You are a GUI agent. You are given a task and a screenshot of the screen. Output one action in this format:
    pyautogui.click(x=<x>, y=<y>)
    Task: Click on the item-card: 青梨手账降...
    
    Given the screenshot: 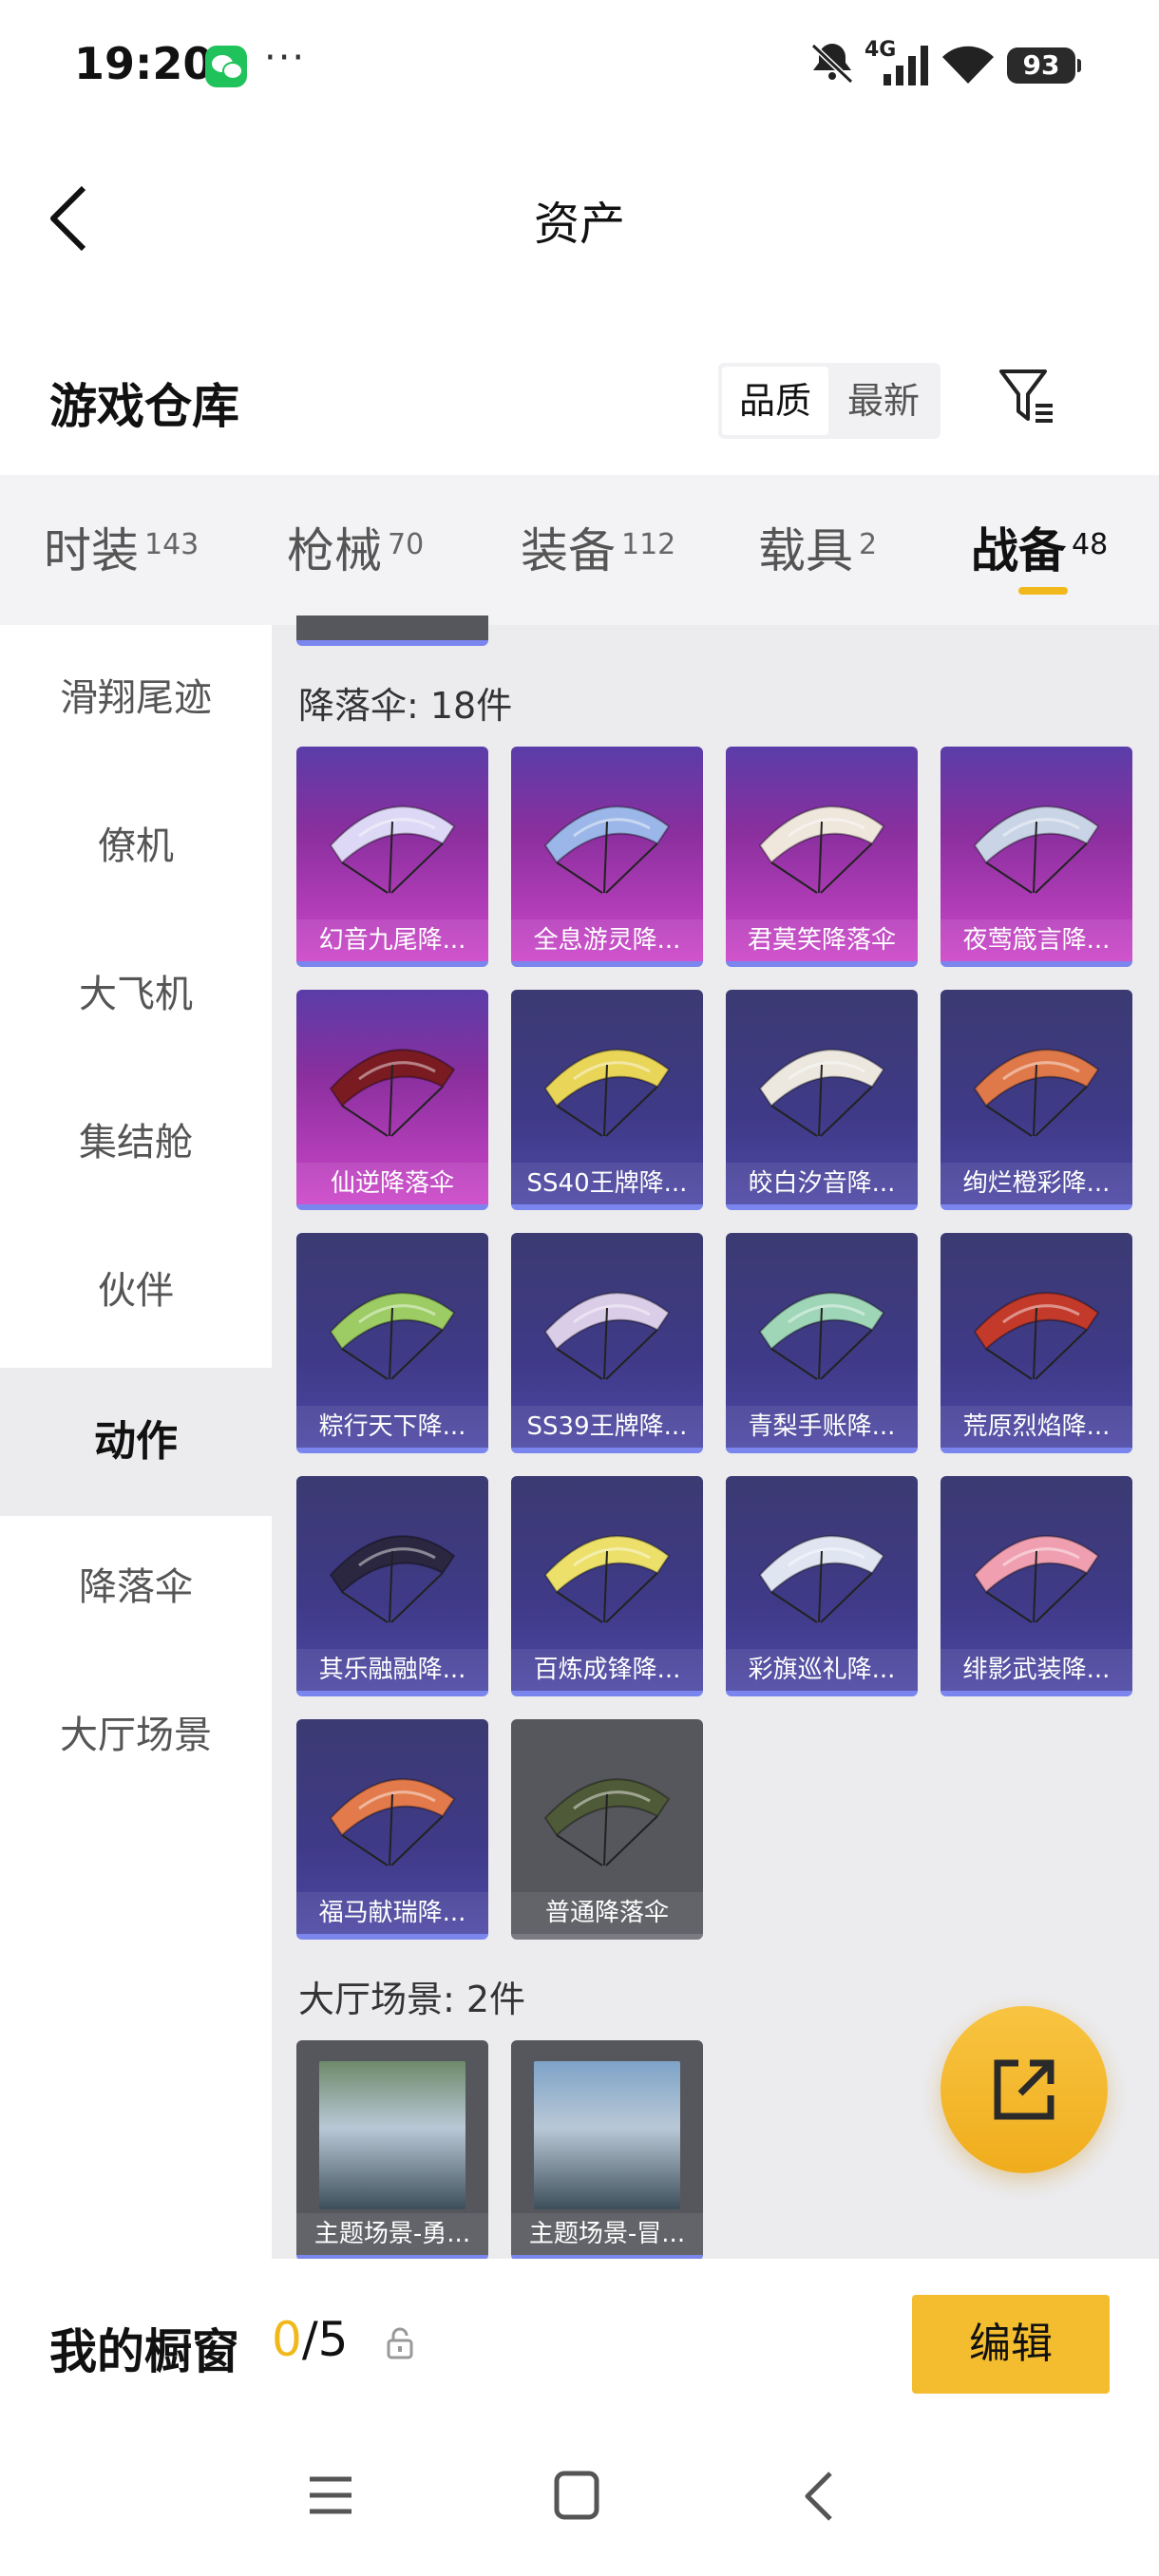 What is the action you would take?
    pyautogui.click(x=822, y=1343)
    